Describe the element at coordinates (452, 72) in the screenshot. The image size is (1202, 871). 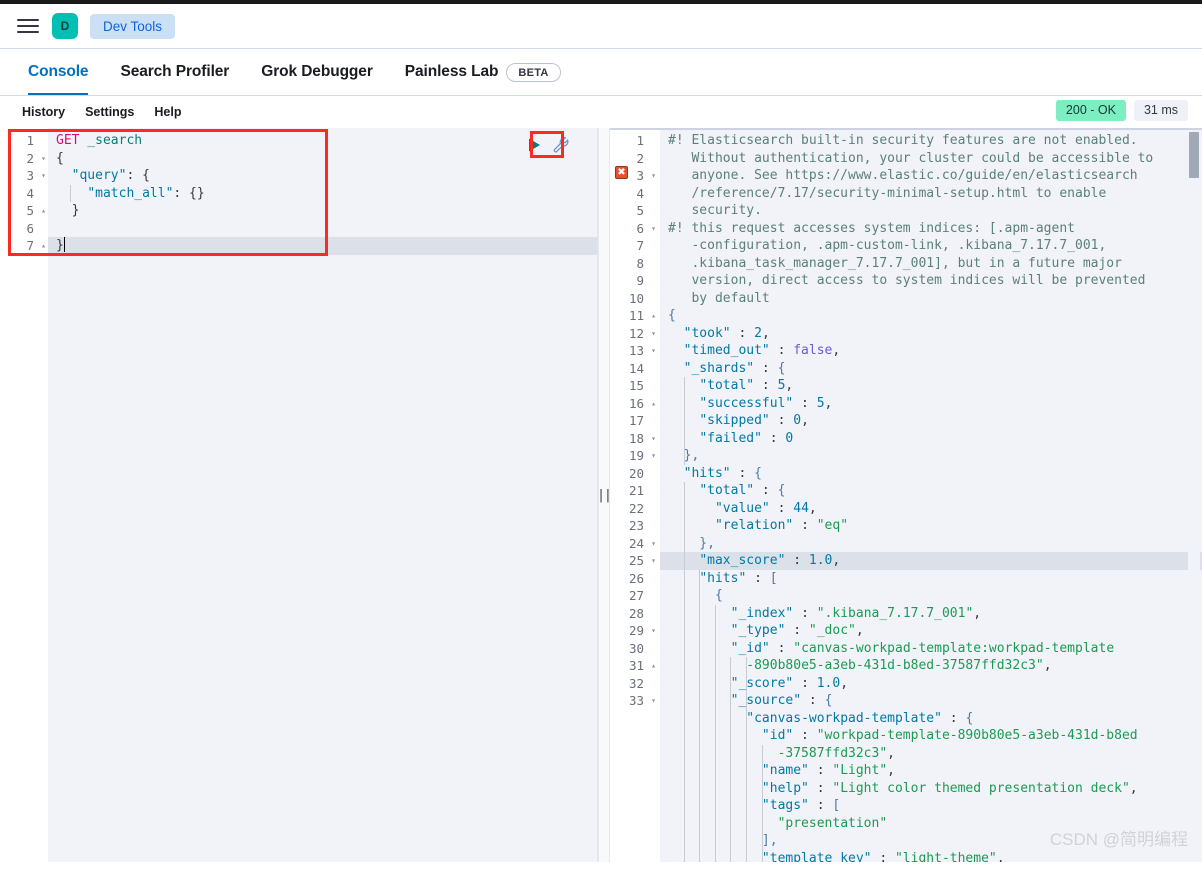
I see `tab-painless-lab: Painless Lab` at that location.